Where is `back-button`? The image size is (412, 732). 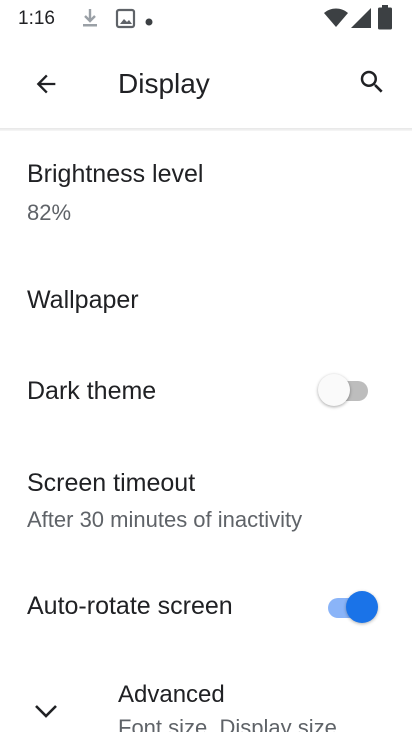
back-button is located at coordinates (46, 86).